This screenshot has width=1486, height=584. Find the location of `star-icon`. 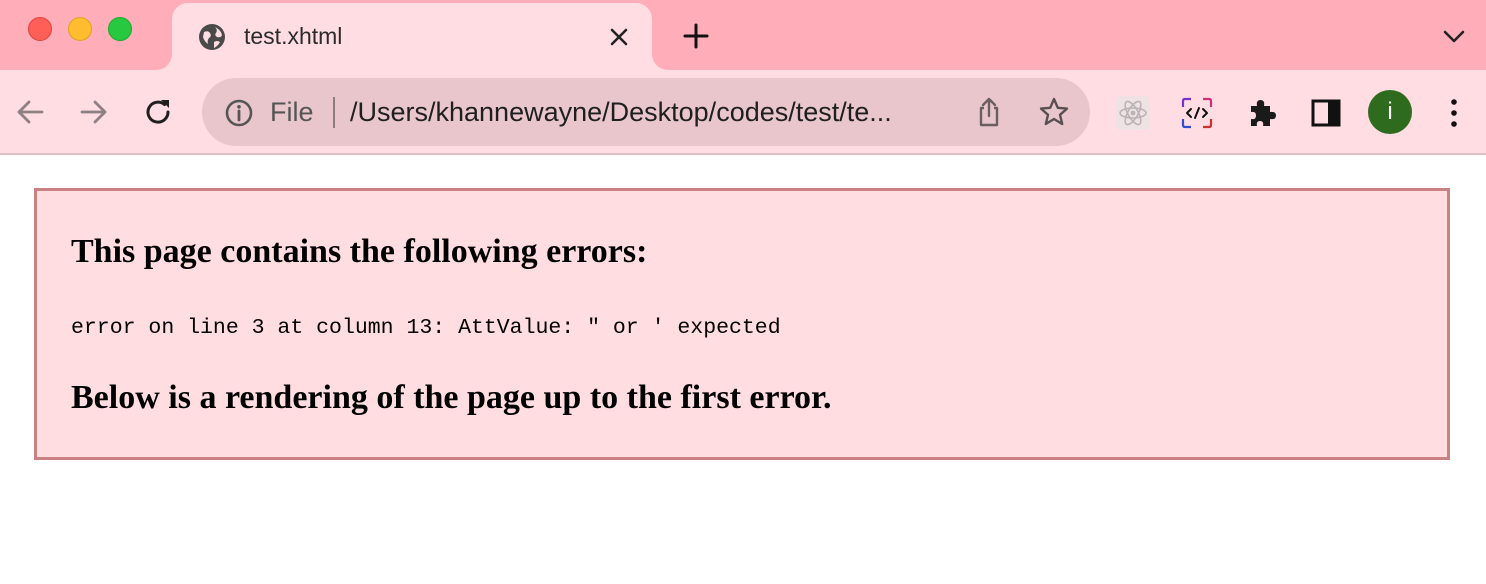

star-icon is located at coordinates (1054, 112).